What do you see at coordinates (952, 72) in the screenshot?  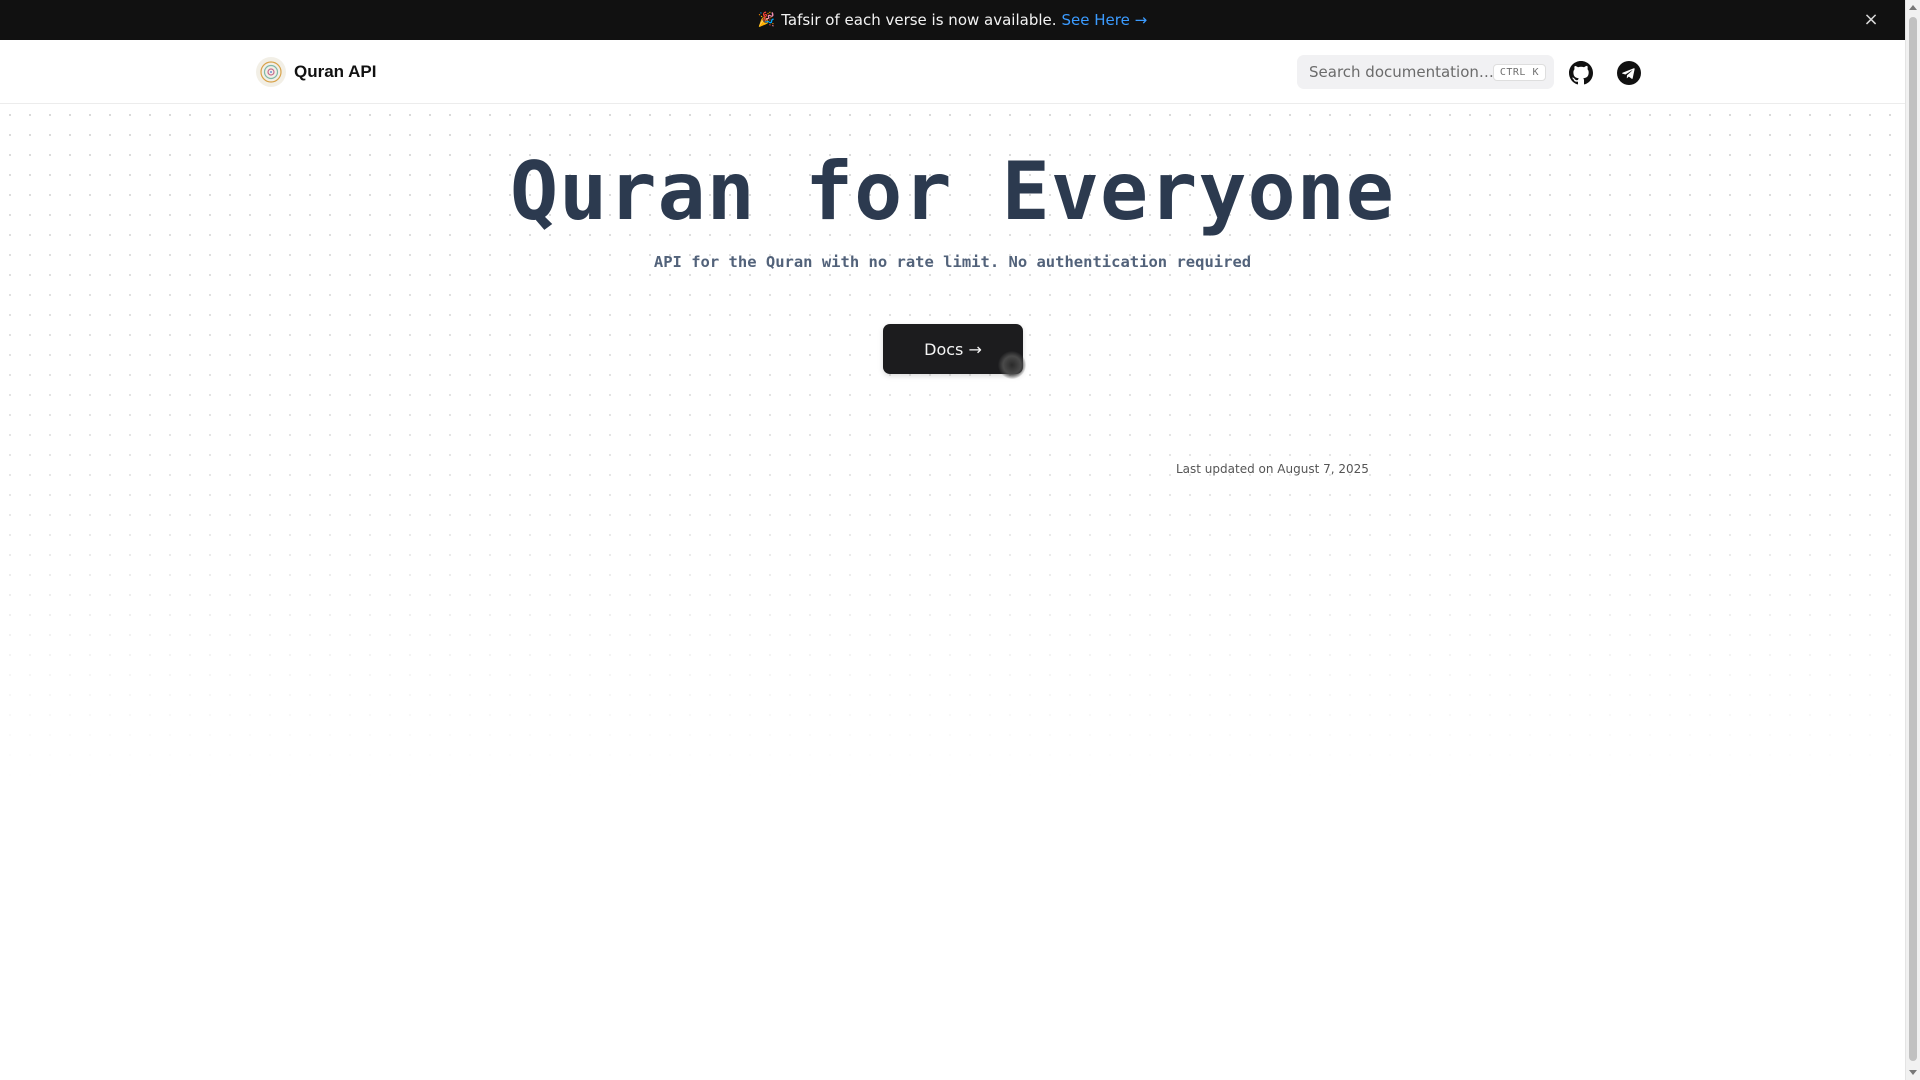 I see `top-navbar: Quran API Search documentation… CTRL K` at bounding box center [952, 72].